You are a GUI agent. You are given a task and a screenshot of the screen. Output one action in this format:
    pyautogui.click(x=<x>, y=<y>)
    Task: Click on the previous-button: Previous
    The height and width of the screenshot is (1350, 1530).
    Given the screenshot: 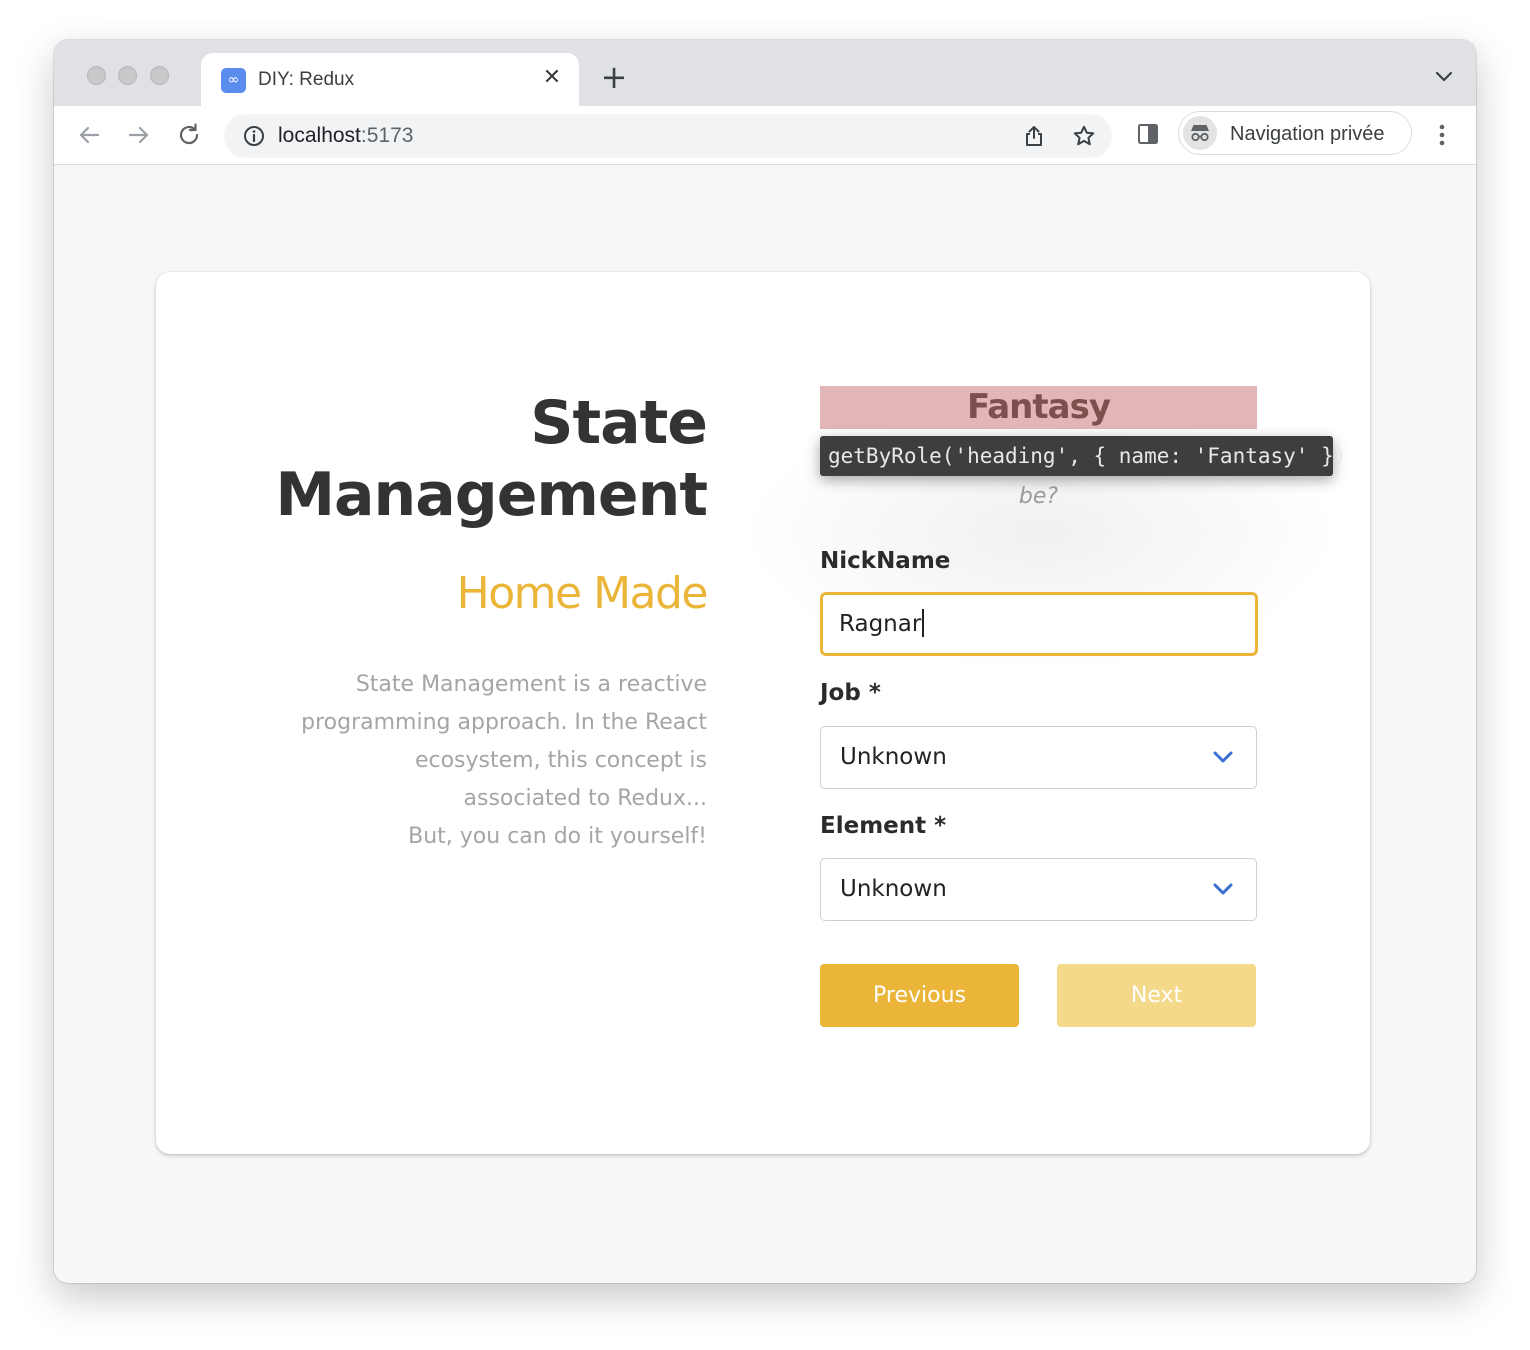 What is the action you would take?
    pyautogui.click(x=919, y=995)
    